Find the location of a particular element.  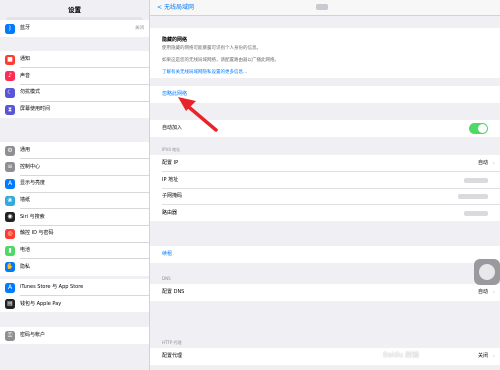

toggle-knob is located at coordinates (482, 128).